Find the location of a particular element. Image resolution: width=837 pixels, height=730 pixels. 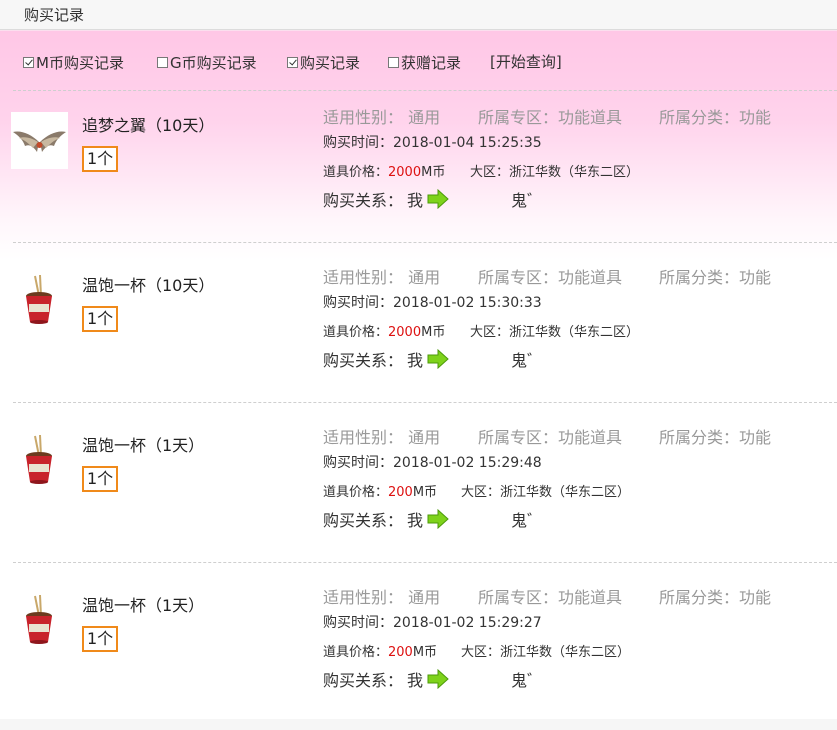

page-title: 购买记录 is located at coordinates (54, 15).